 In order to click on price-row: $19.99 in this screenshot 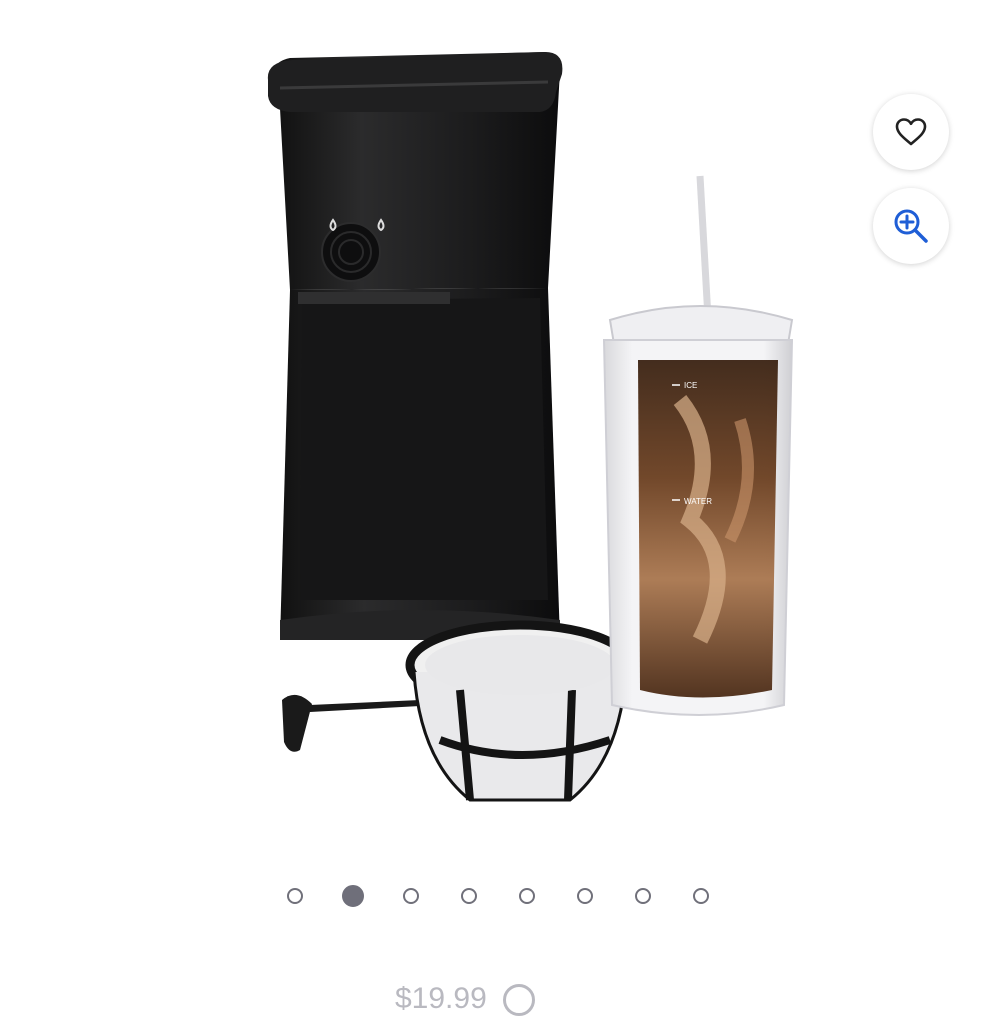, I will do `click(465, 1000)`.